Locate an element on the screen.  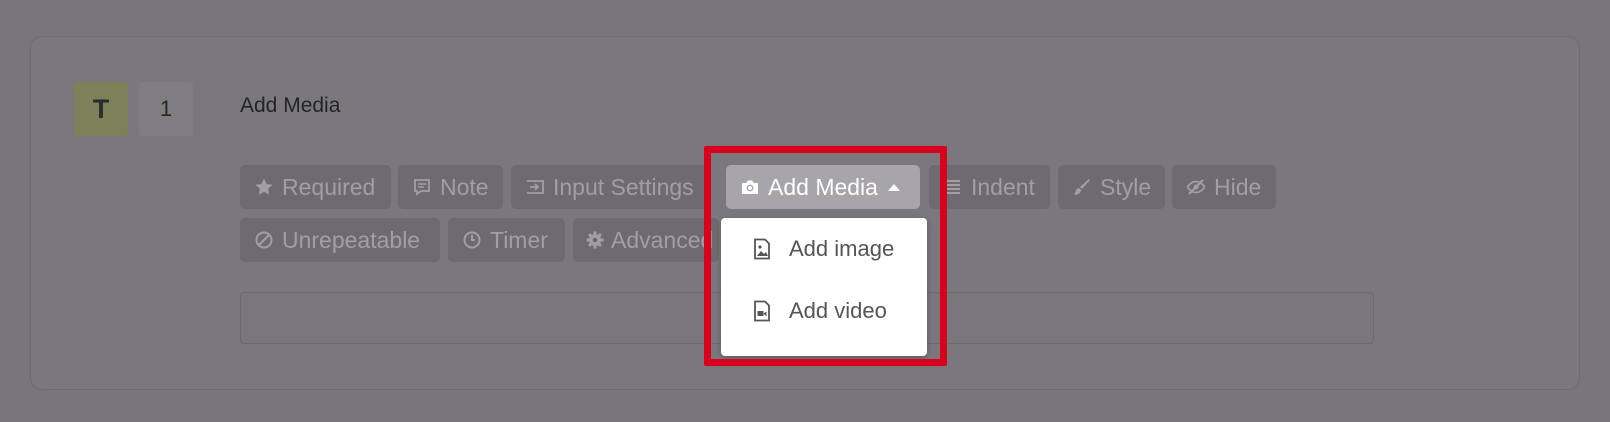
question-type-badge: T is located at coordinates (101, 109).